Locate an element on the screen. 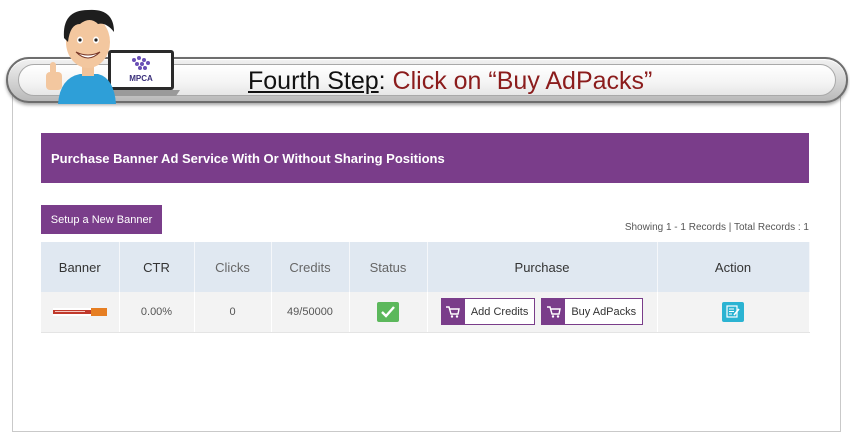 The width and height of the screenshot is (850, 447). banner-thumbnail-icon is located at coordinates (79, 311).